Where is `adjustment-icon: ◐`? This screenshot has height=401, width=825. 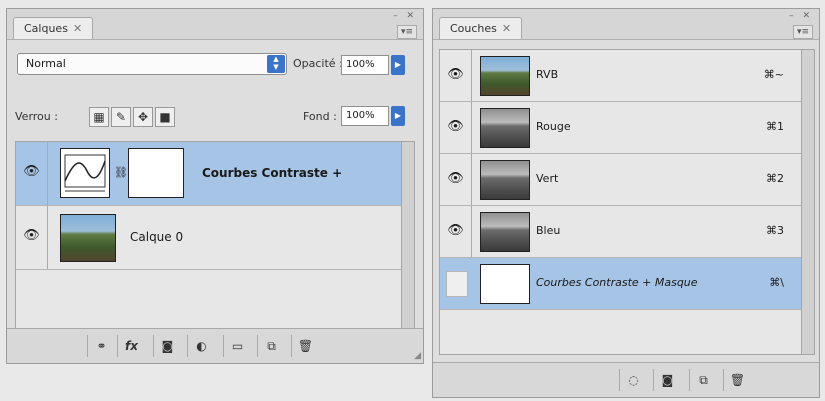
adjustment-icon: ◐ is located at coordinates (201, 346).